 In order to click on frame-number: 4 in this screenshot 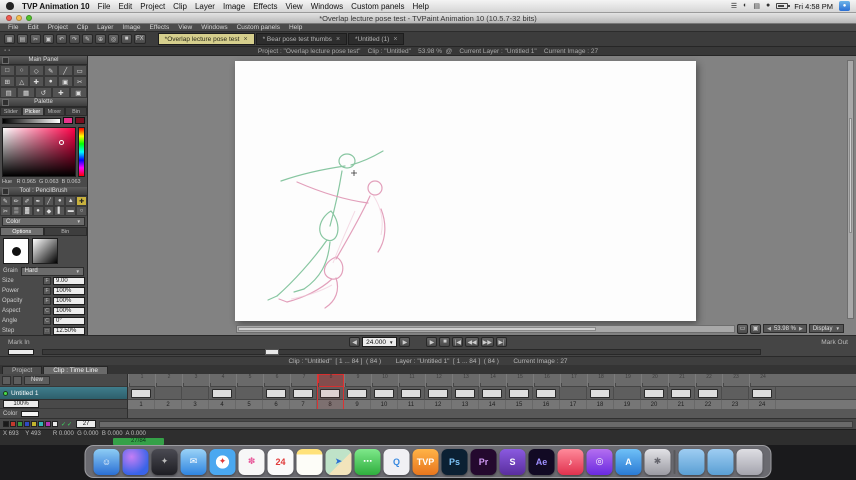, I will do `click(222, 404)`.